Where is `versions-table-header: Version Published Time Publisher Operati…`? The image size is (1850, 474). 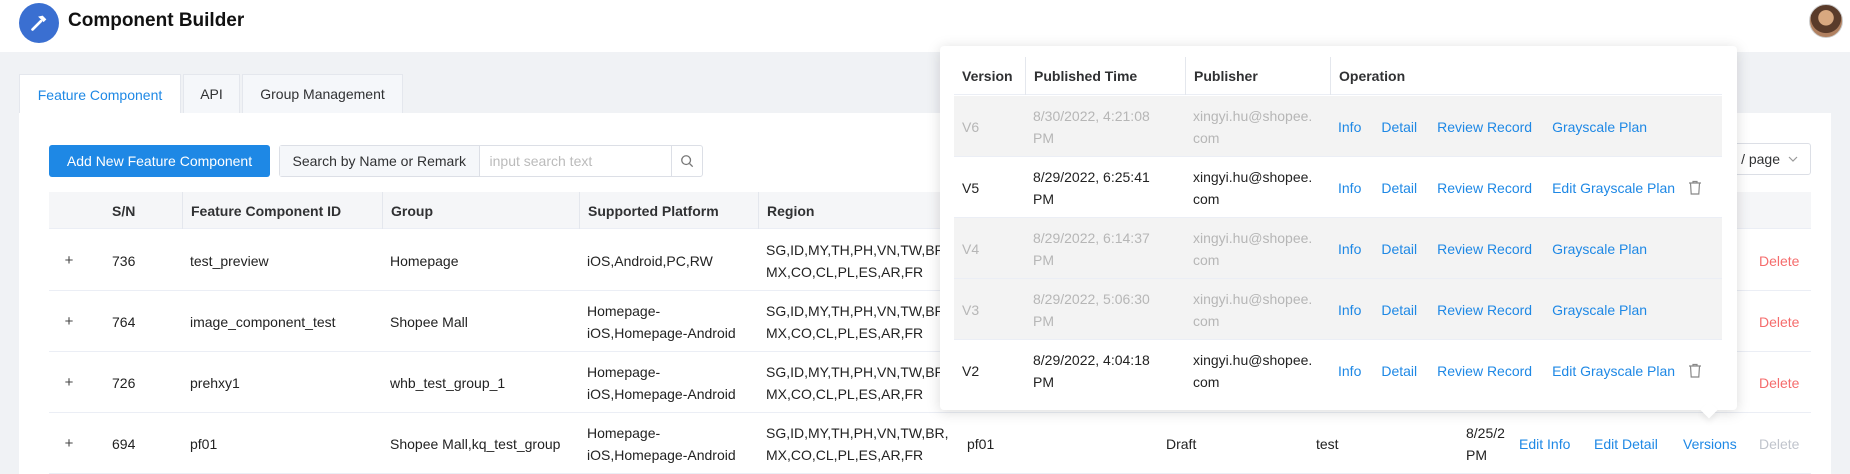 versions-table-header: Version Published Time Publisher Operati… is located at coordinates (1338, 76).